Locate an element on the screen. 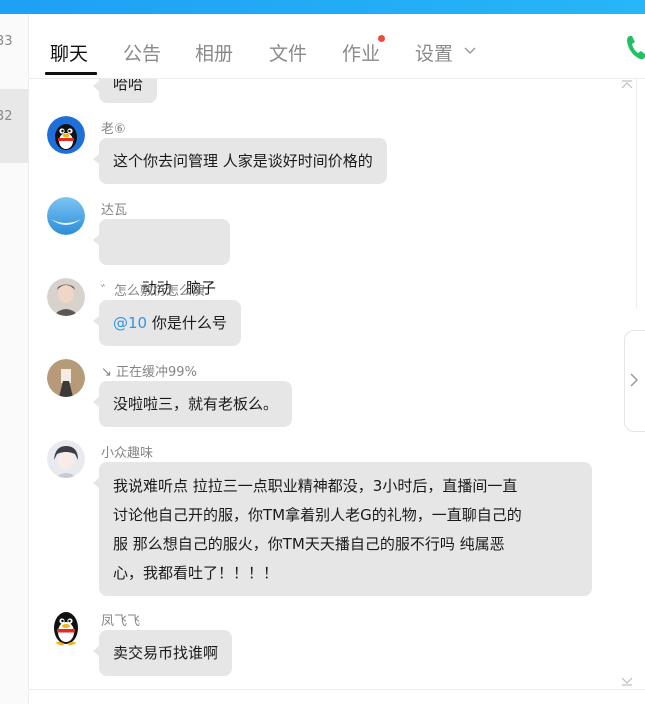  message-text-line: 我说难听点 拉拉三一点职业精神都没，3小时后，直播间一直 is located at coordinates (315, 486).